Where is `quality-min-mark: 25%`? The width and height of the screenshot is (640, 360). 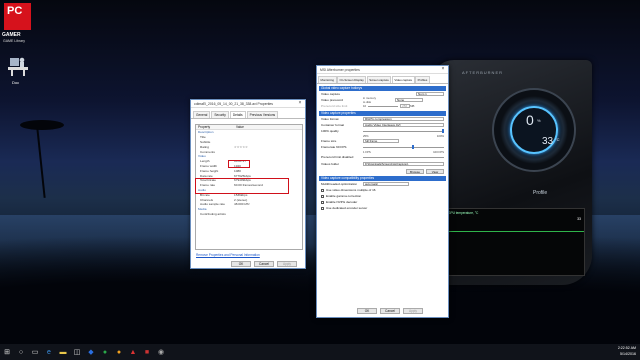 quality-min-mark: 25% is located at coordinates (366, 136).